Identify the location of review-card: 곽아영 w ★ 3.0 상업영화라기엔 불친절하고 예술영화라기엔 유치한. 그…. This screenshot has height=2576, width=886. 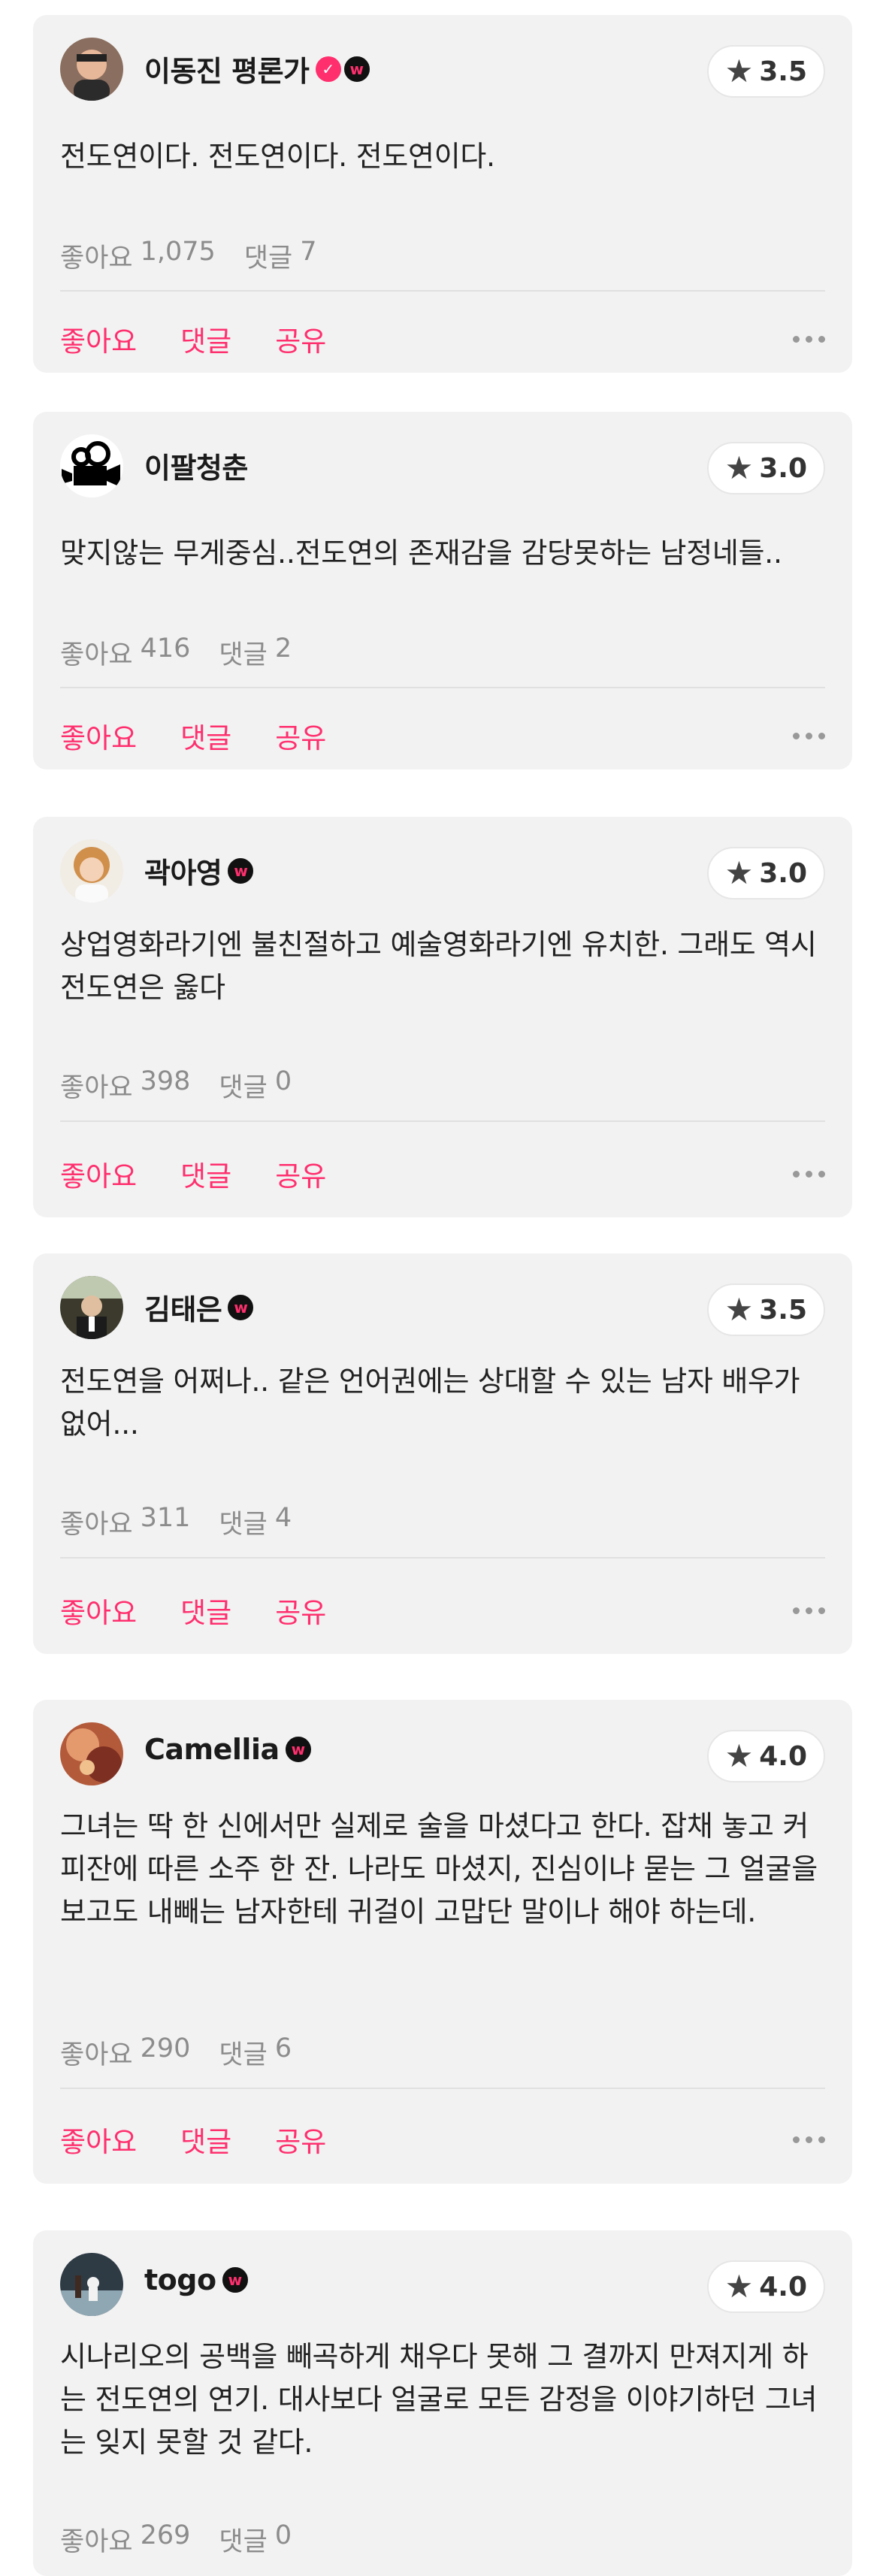
(443, 1017).